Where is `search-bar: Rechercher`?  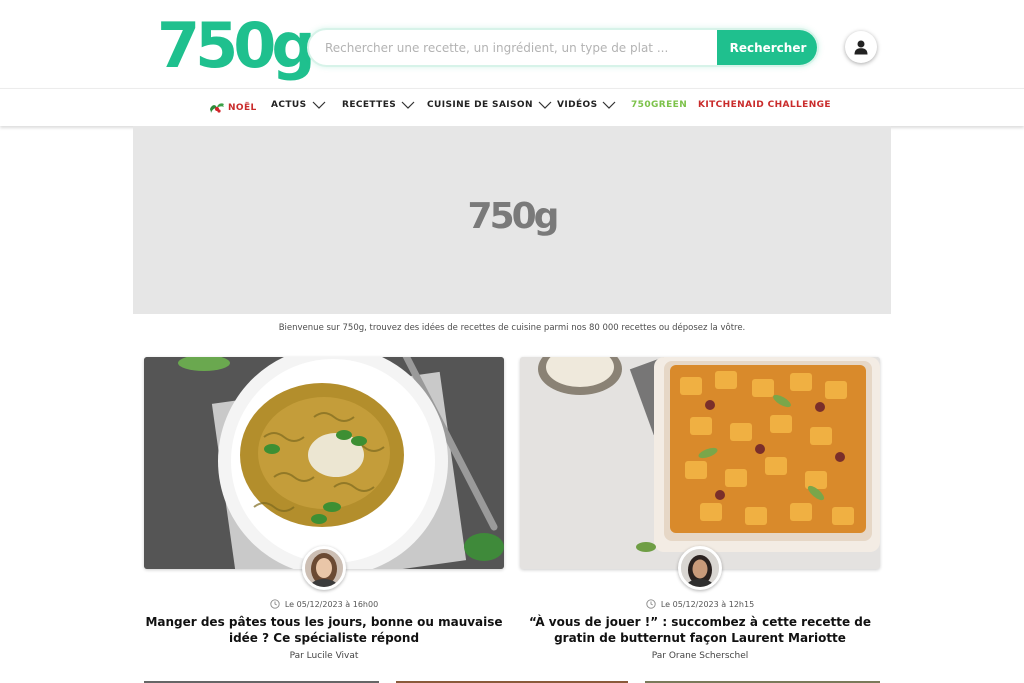
search-bar: Rechercher is located at coordinates (563, 47).